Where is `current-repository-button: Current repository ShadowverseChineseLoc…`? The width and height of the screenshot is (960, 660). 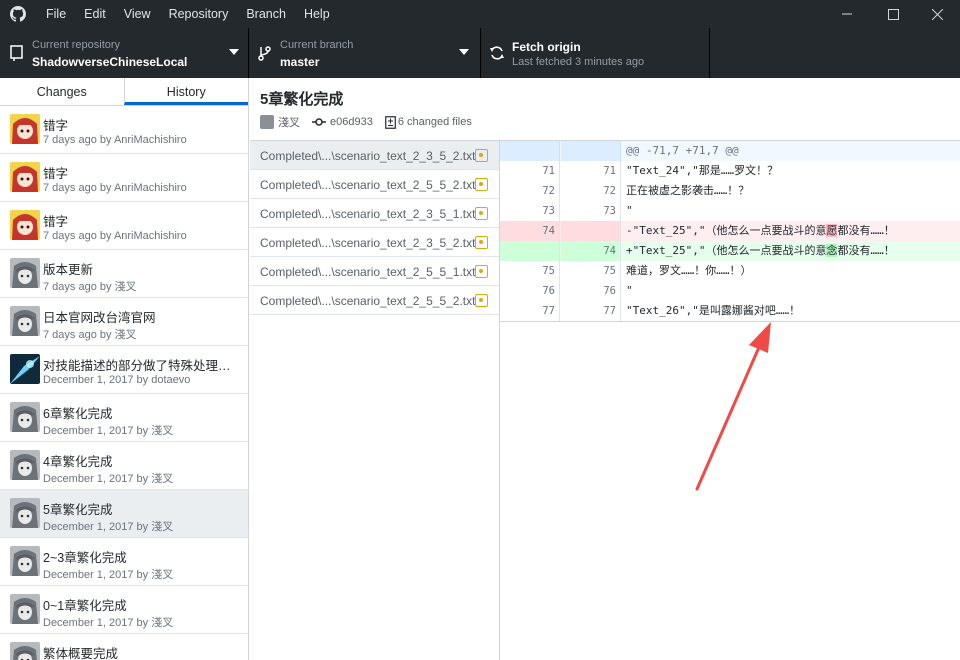 current-repository-button: Current repository ShadowverseChineseLoc… is located at coordinates (124, 53).